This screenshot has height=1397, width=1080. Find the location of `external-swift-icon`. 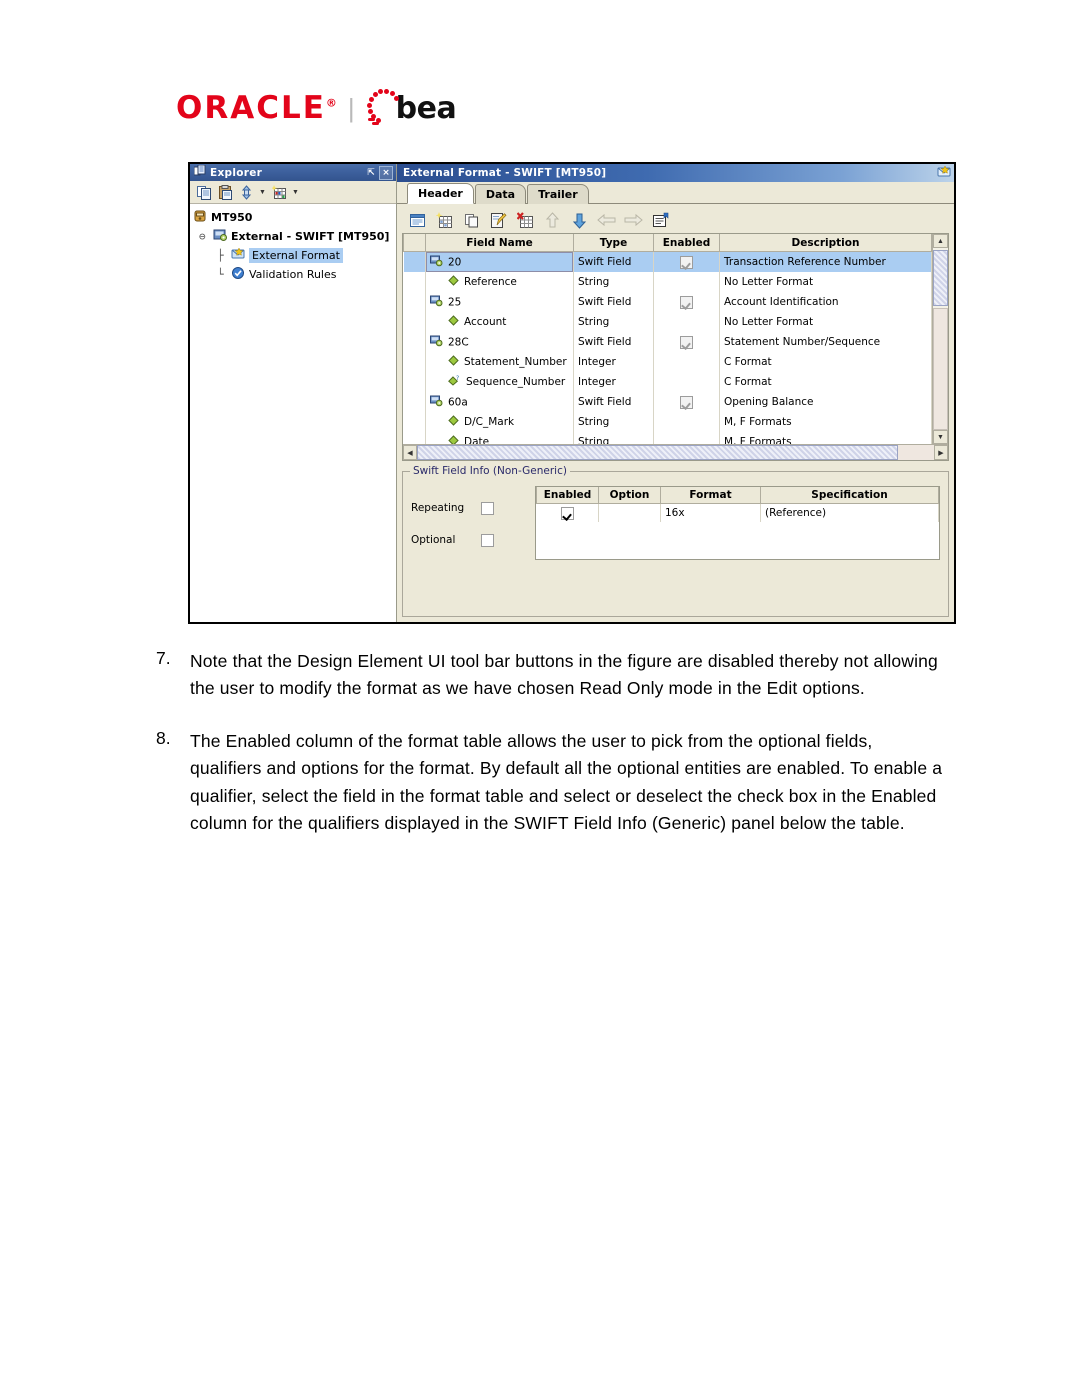

external-swift-icon is located at coordinates (220, 236).